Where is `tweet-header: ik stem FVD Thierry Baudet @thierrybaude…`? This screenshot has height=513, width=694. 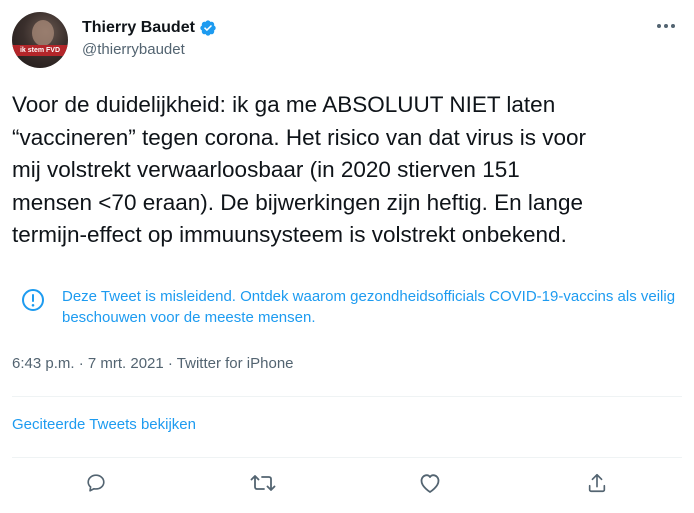 tweet-header: ik stem FVD Thierry Baudet @thierrybaude… is located at coordinates (347, 41).